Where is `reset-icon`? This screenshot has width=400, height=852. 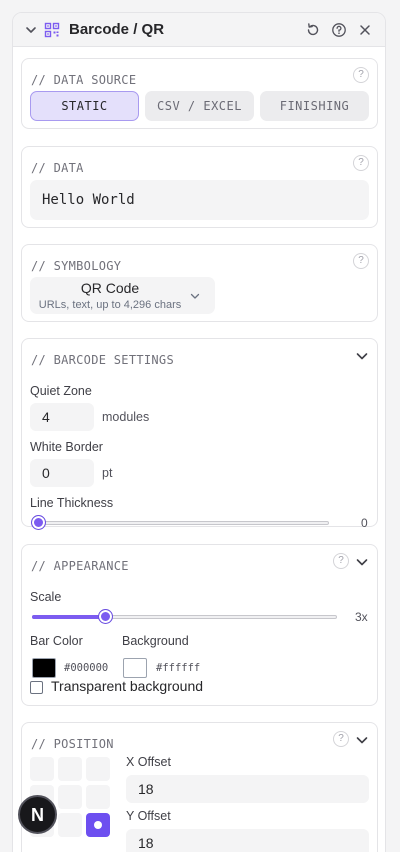 reset-icon is located at coordinates (313, 30).